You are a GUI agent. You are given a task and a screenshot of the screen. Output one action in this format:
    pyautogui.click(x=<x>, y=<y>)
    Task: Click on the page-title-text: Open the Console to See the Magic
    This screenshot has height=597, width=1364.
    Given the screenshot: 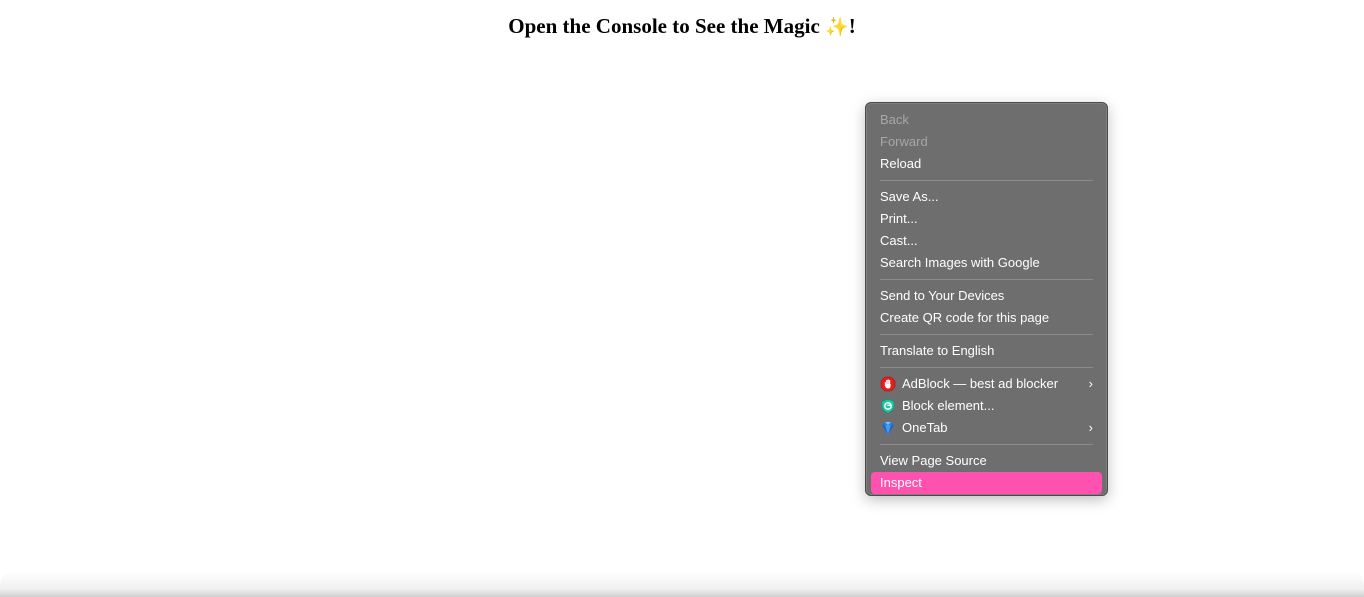 What is the action you would take?
    pyautogui.click(x=667, y=26)
    